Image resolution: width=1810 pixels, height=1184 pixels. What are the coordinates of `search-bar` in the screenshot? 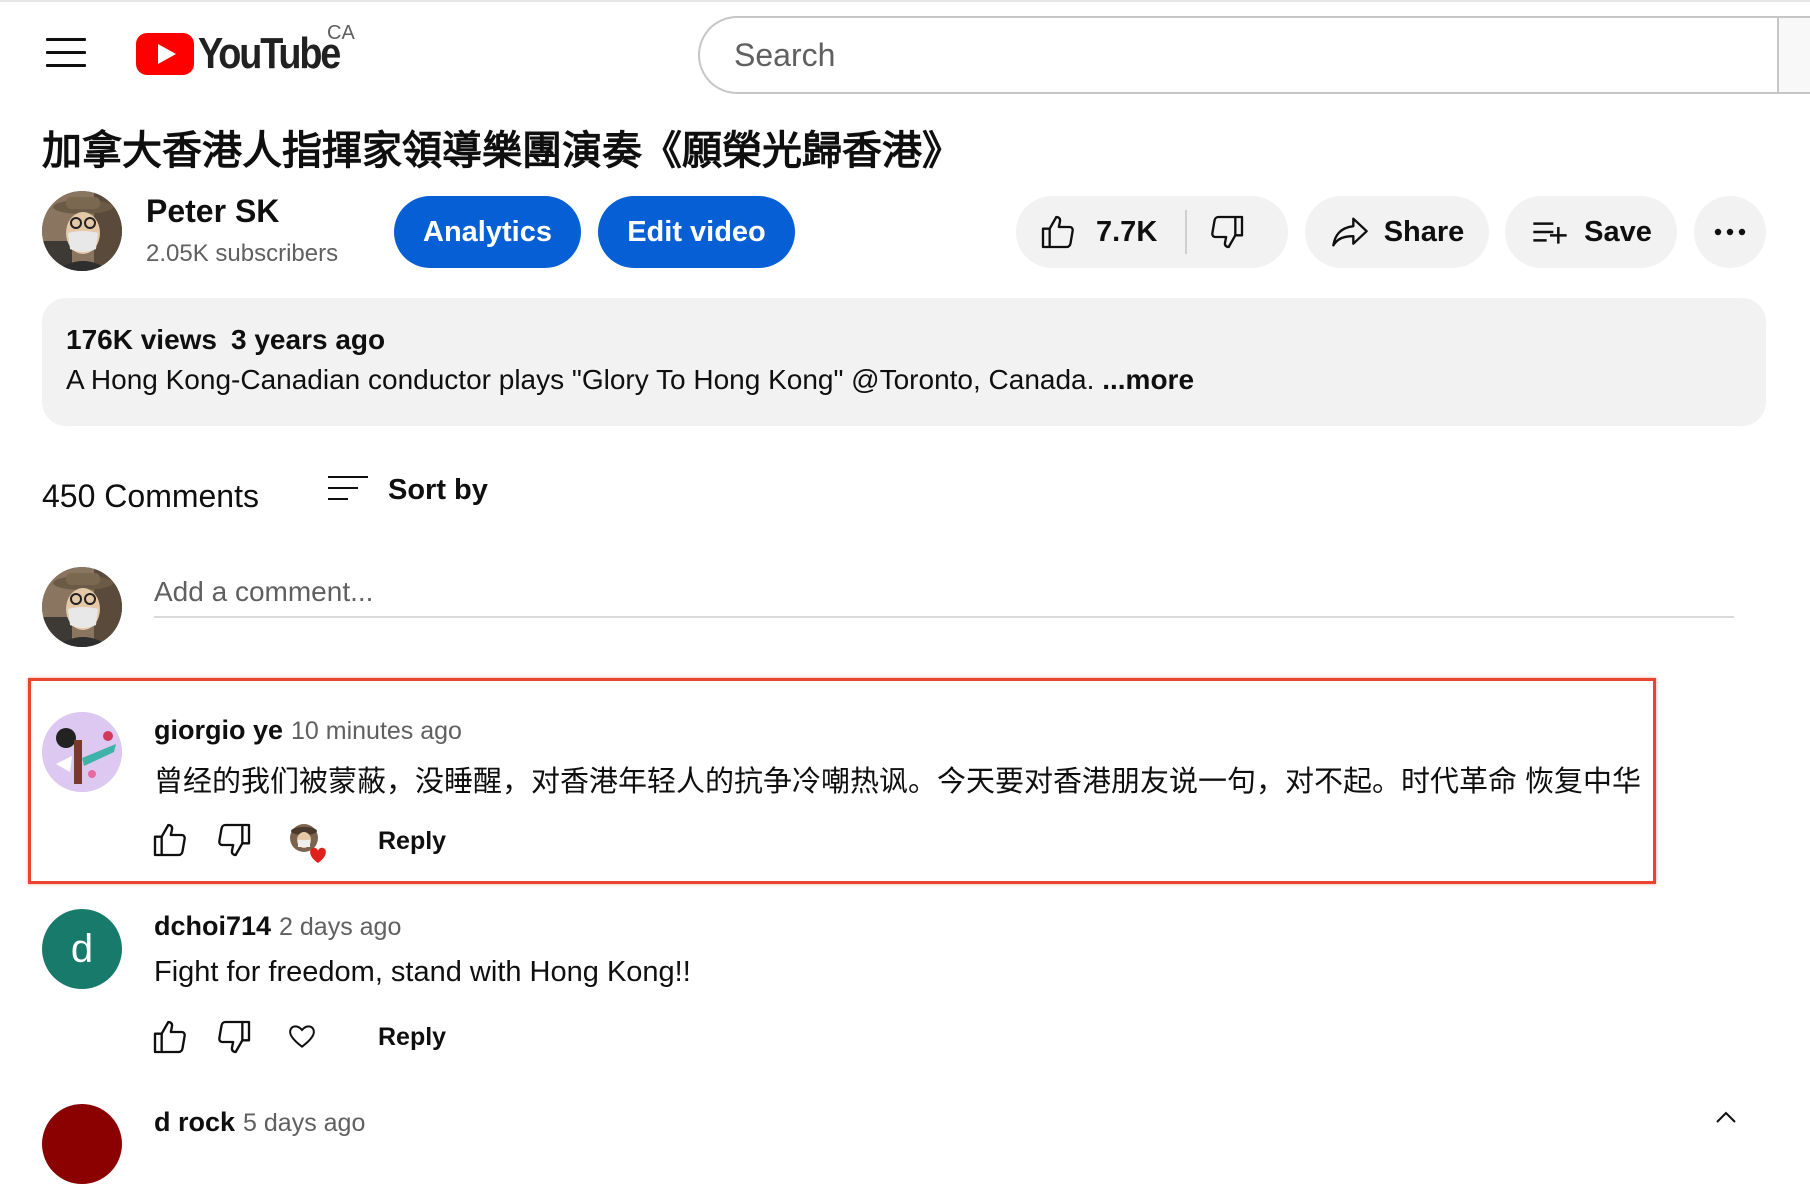 It's located at (1254, 55).